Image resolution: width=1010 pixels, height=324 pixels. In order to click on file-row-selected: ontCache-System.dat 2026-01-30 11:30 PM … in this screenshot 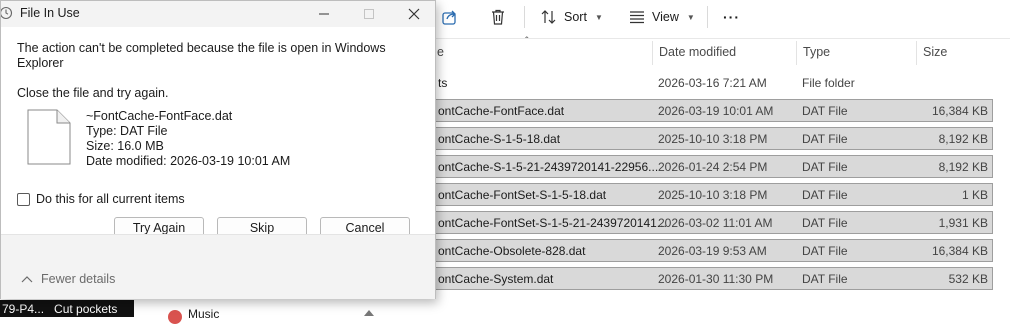, I will do `click(709, 278)`.